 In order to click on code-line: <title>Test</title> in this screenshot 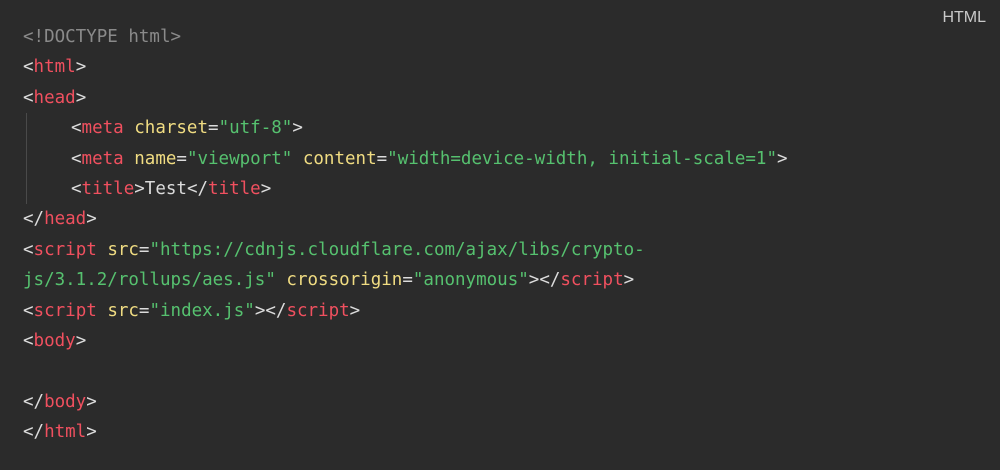, I will do `click(503, 189)`.